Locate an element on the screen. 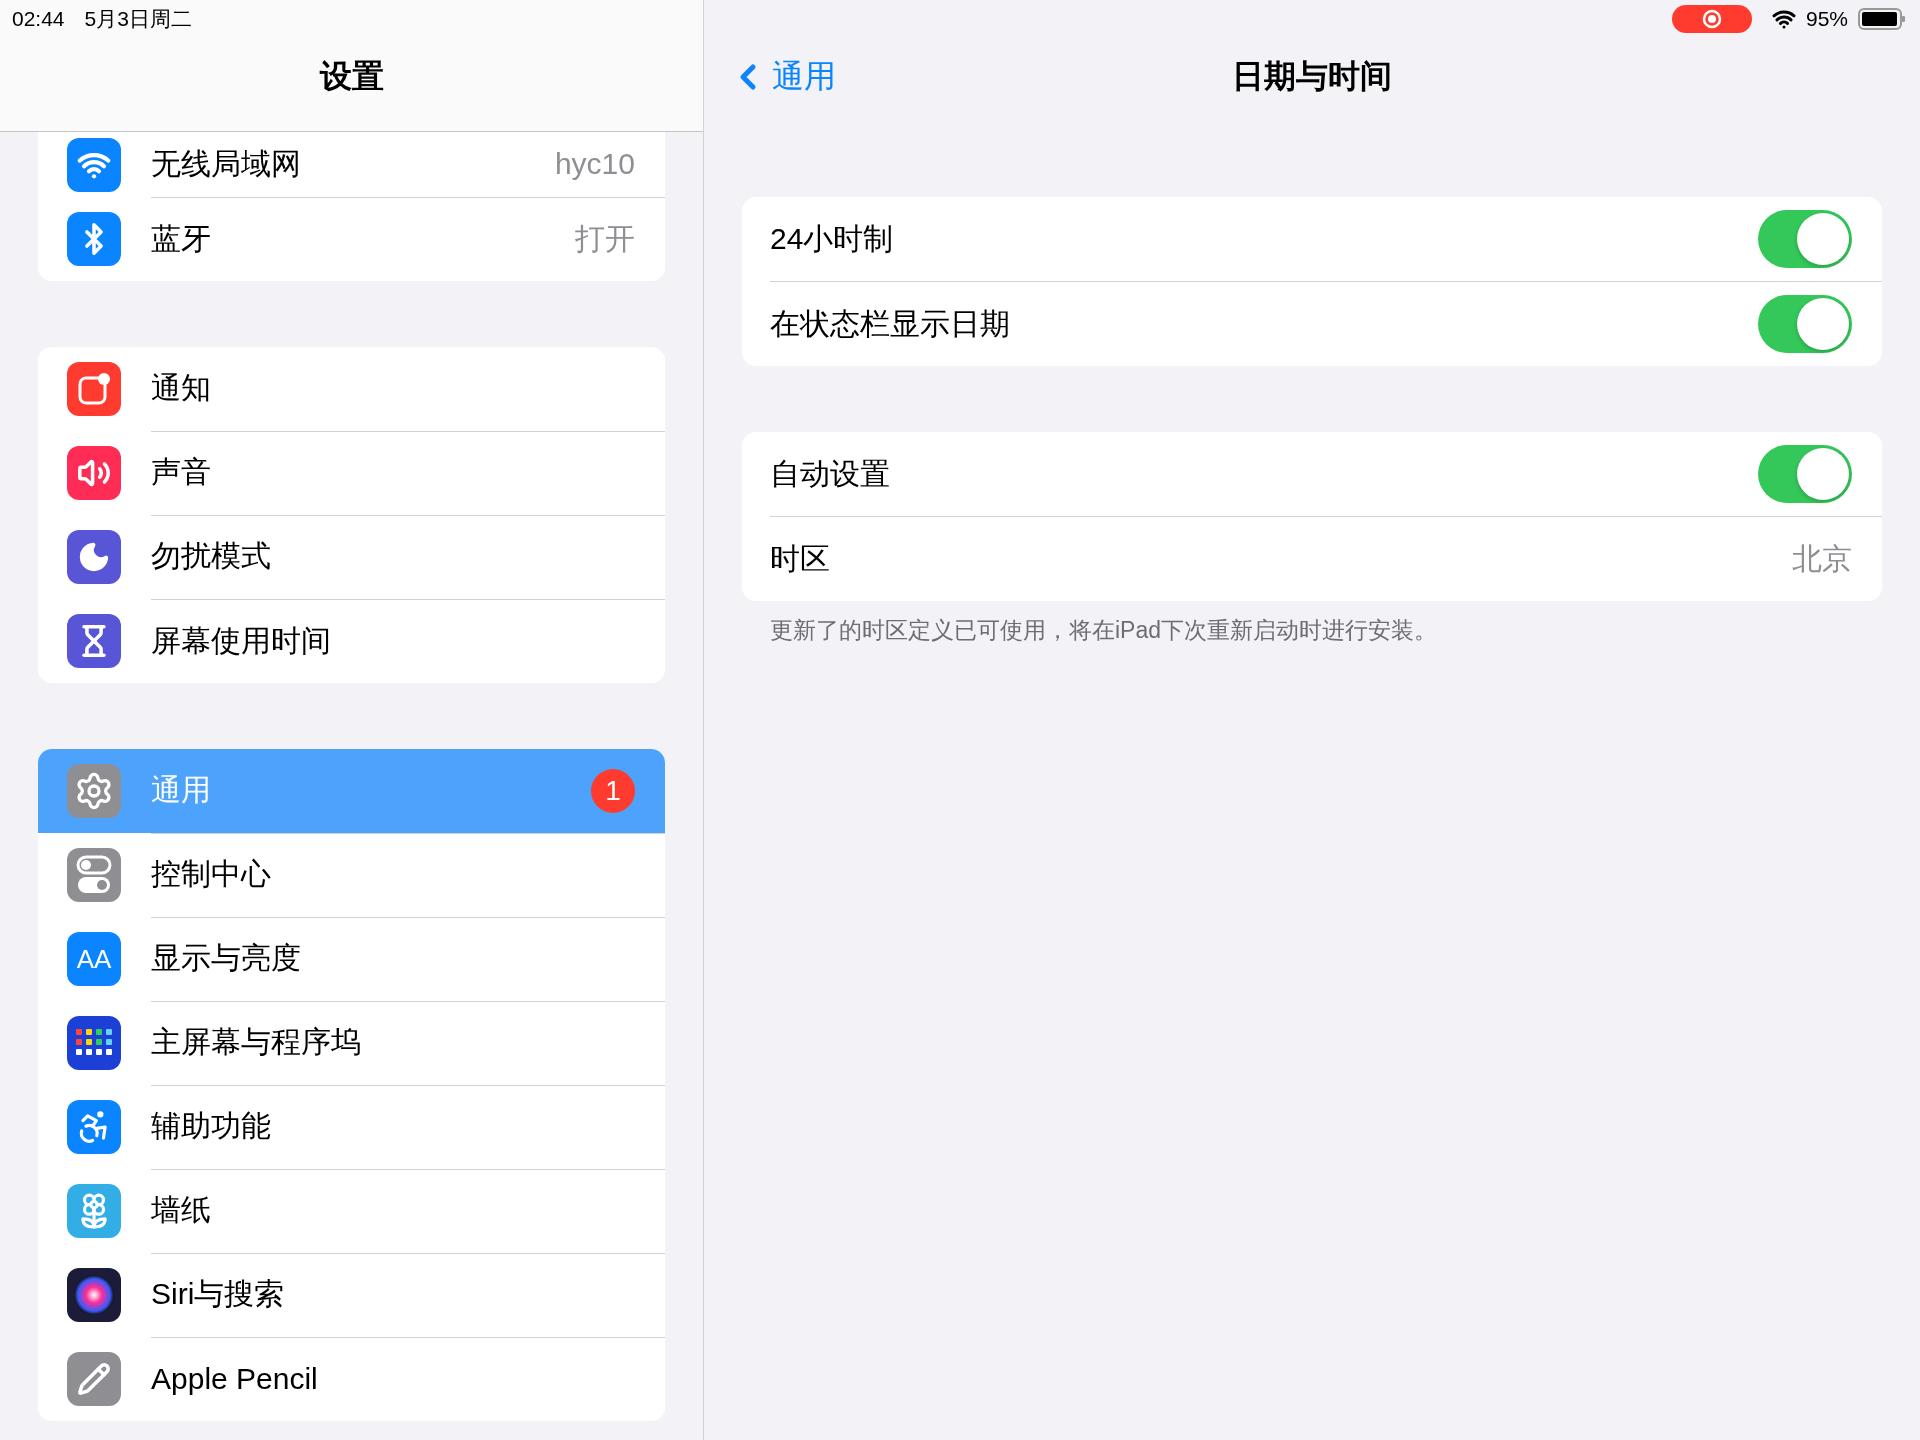 This screenshot has width=1920, height=1440. setting-label: 时区 is located at coordinates (800, 558).